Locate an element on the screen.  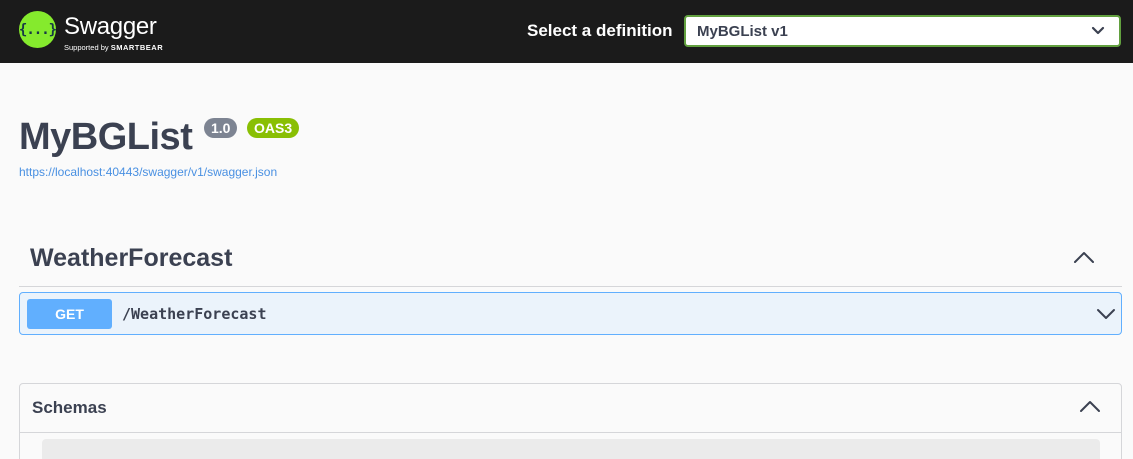
swagger-logo-icon: {...} is located at coordinates (37, 29).